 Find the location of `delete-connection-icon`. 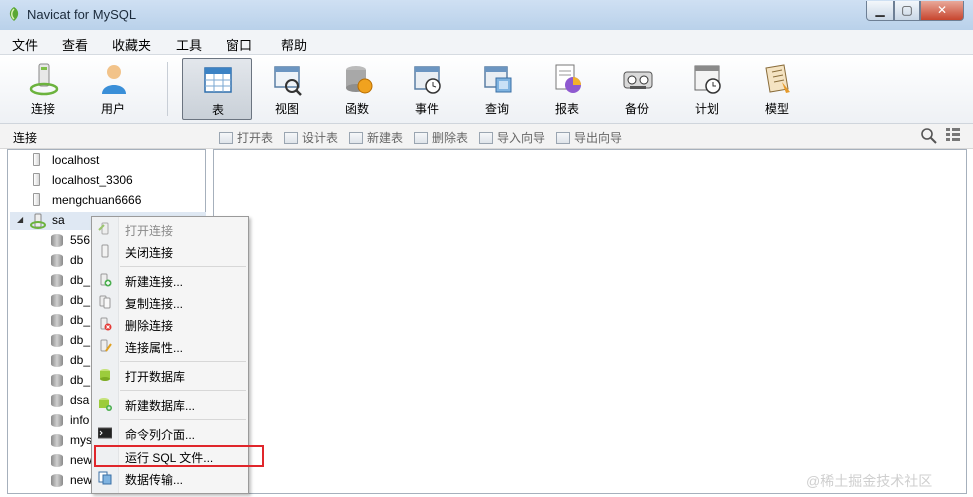

delete-connection-icon is located at coordinates (106, 324).